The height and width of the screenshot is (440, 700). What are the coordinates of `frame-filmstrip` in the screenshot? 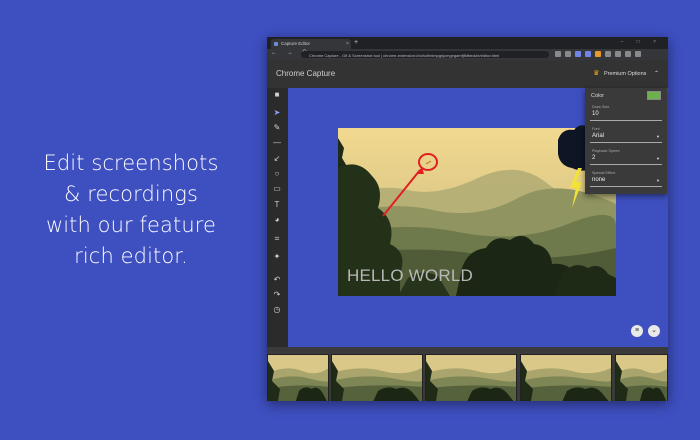 It's located at (467, 374).